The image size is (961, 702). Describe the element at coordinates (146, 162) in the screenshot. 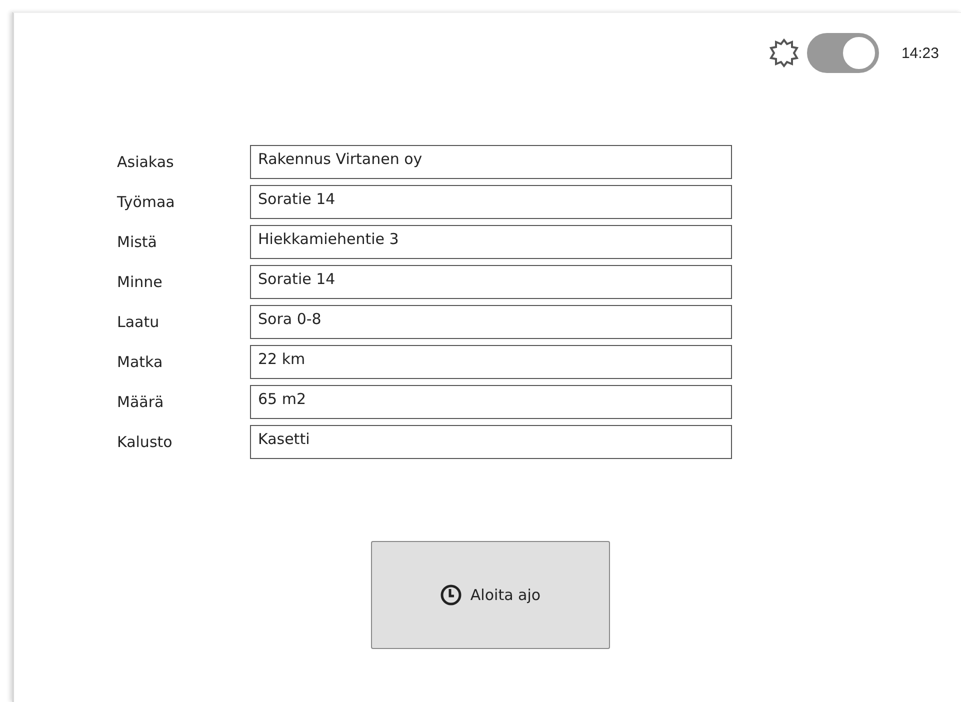

I see `field-label: Asiakas` at that location.